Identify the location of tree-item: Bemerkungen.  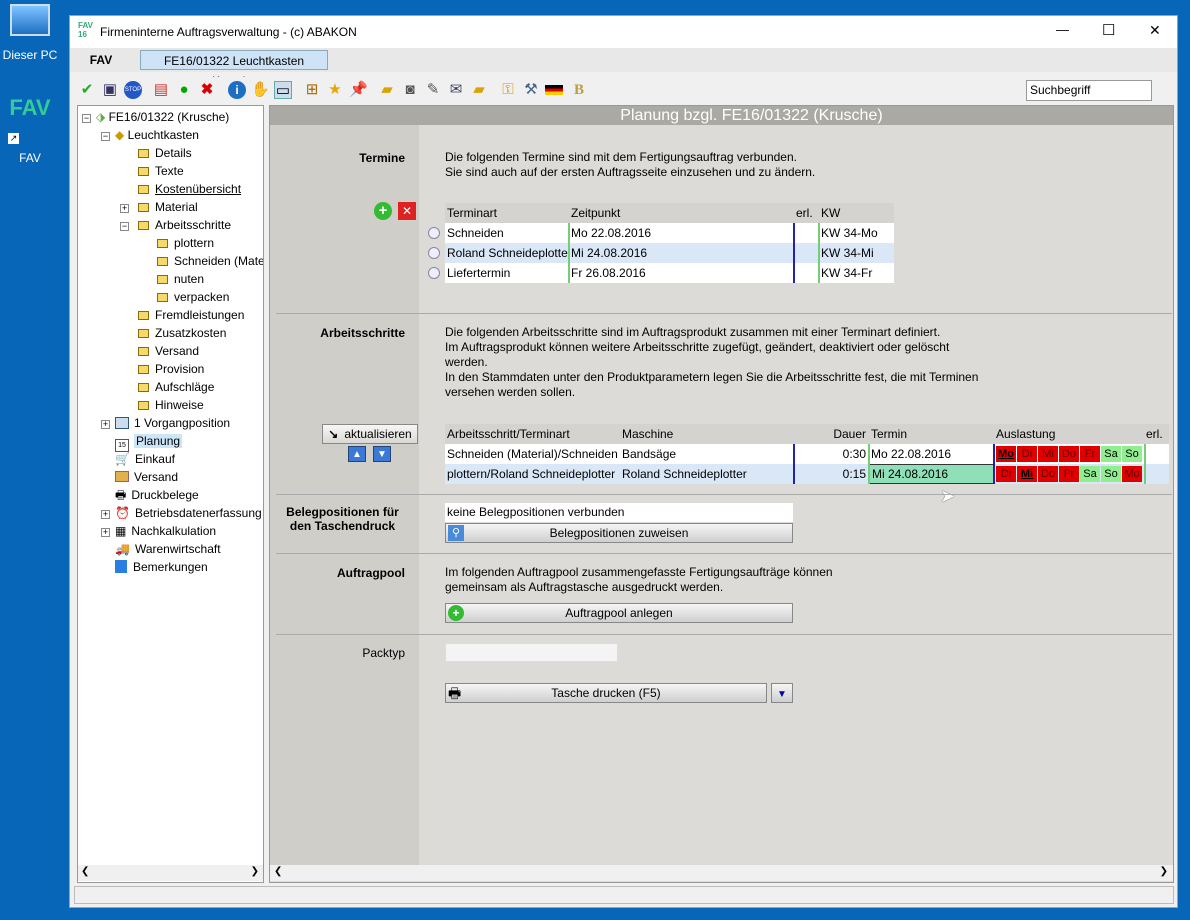
(161, 567).